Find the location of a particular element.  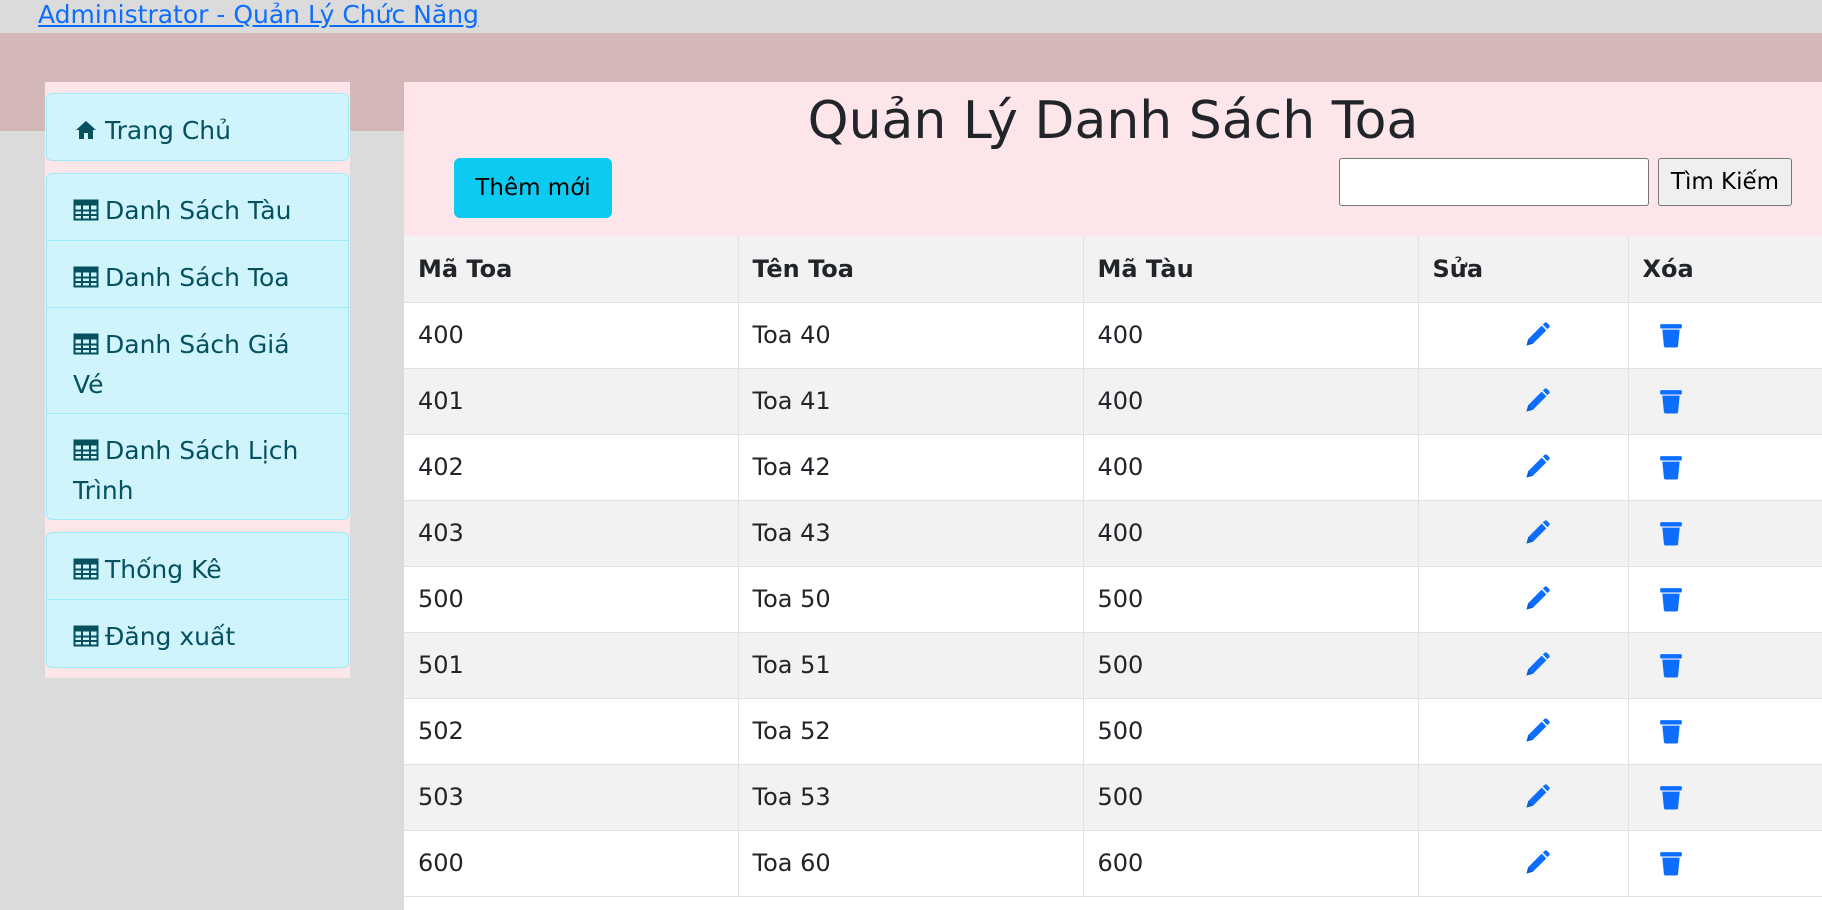

sidebar-item-label: Danh Sách Toa is located at coordinates (197, 277).